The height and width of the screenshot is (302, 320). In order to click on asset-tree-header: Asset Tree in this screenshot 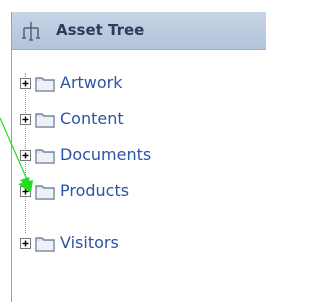, I will do `click(139, 31)`.